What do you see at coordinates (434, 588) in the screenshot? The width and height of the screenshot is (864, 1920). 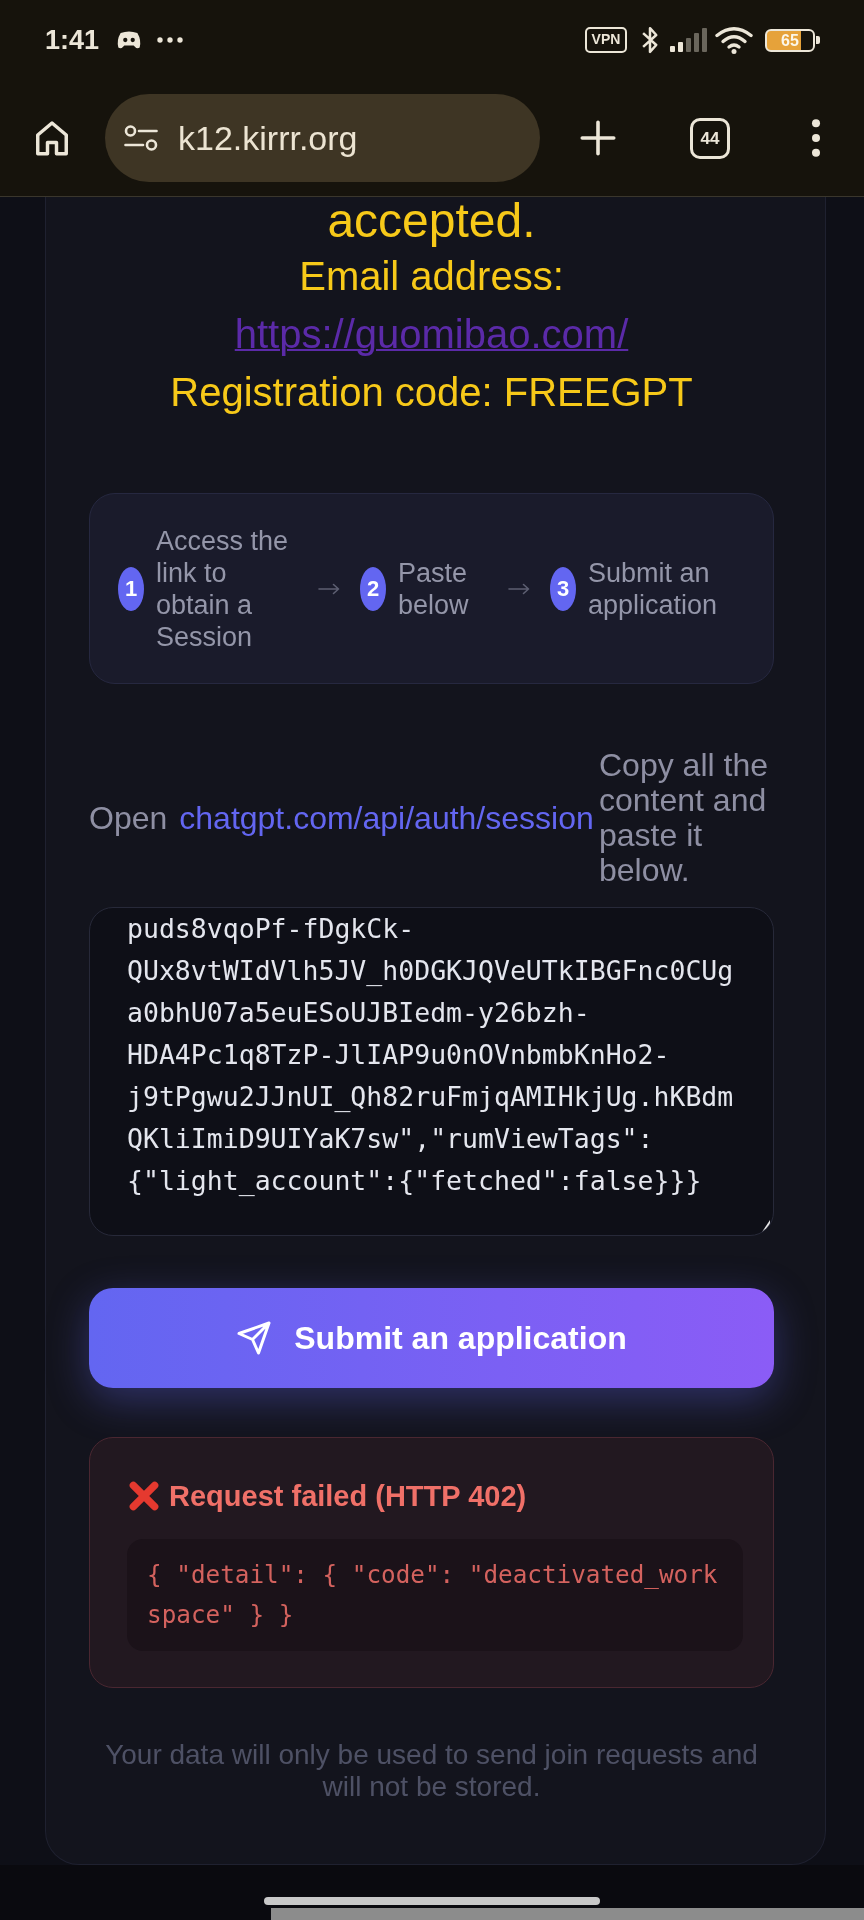 I see `step-label: Paste below` at bounding box center [434, 588].